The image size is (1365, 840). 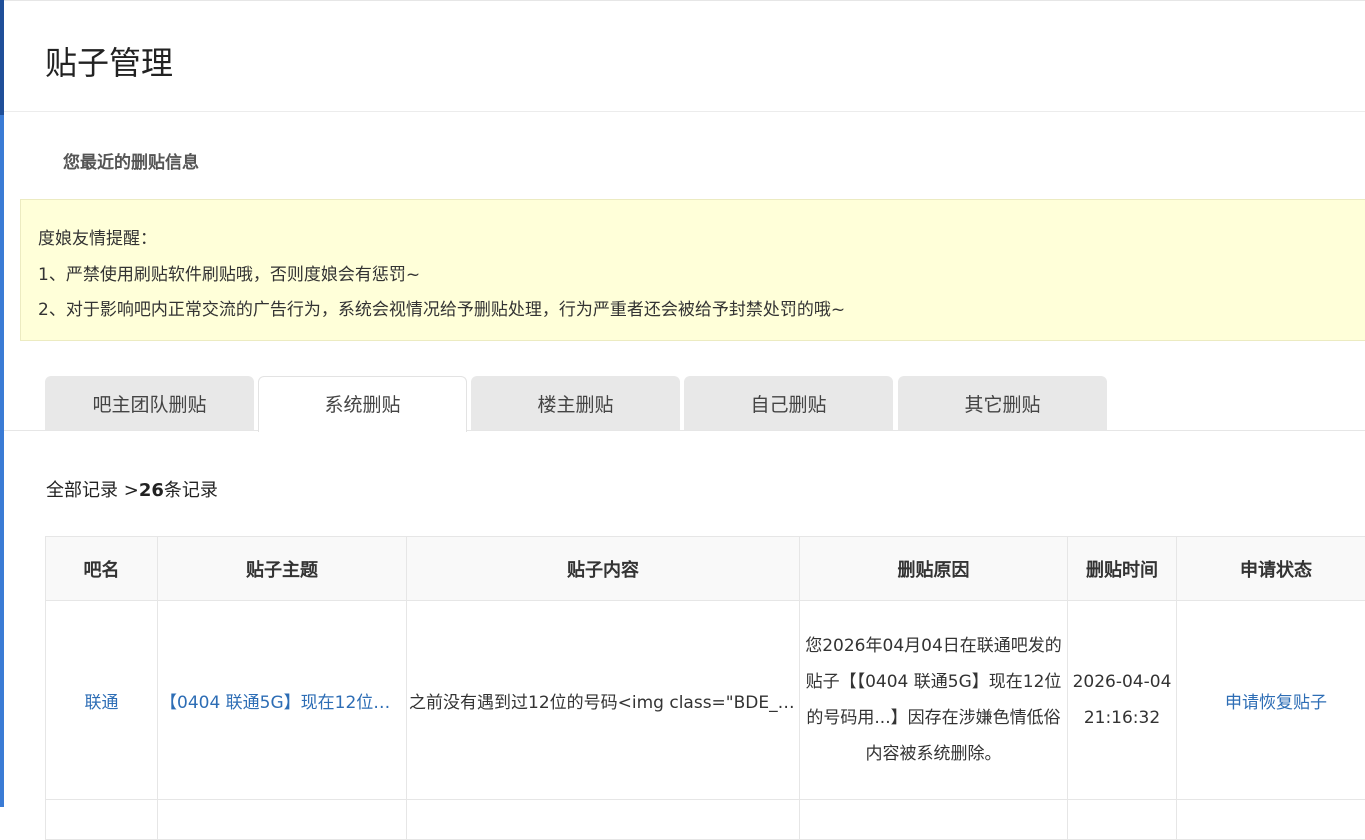 What do you see at coordinates (575, 403) in the screenshot?
I see `tab-op-delete: 楼主删贴` at bounding box center [575, 403].